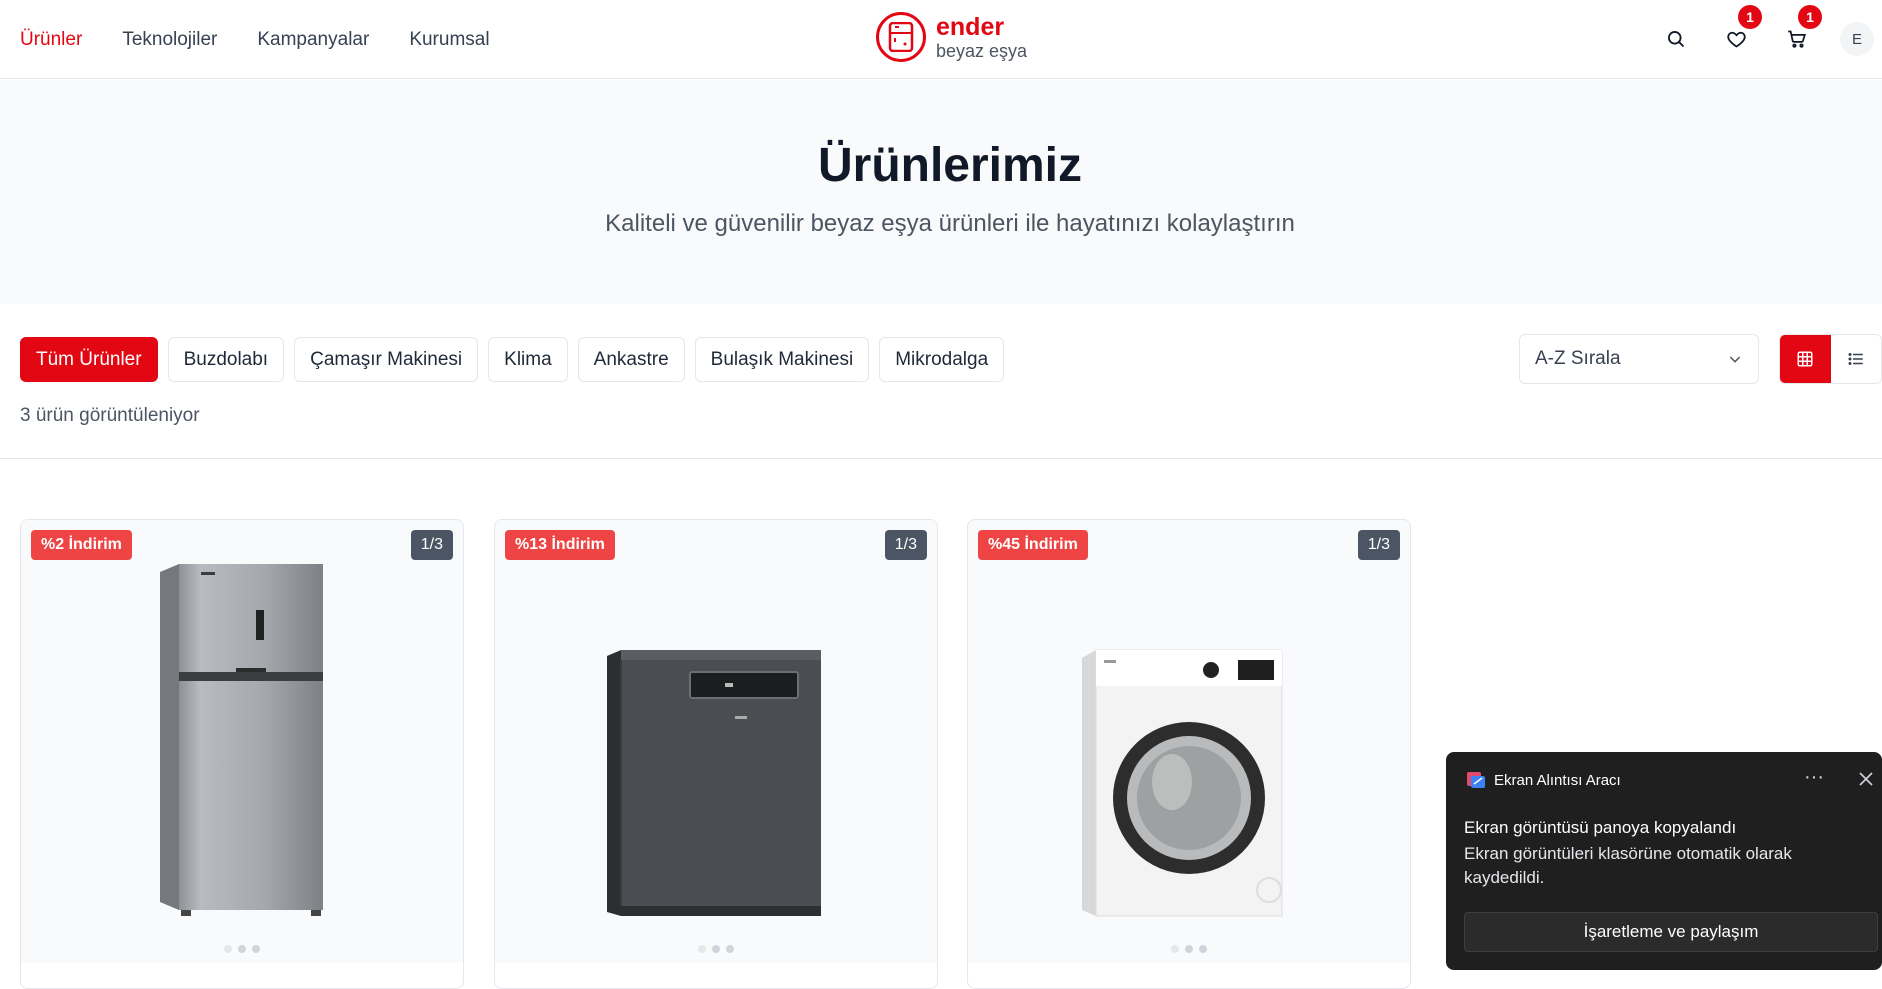 This screenshot has height=989, width=1882. I want to click on product-image-dishwasher: %13 İndirim 1/3, so click(716, 741).